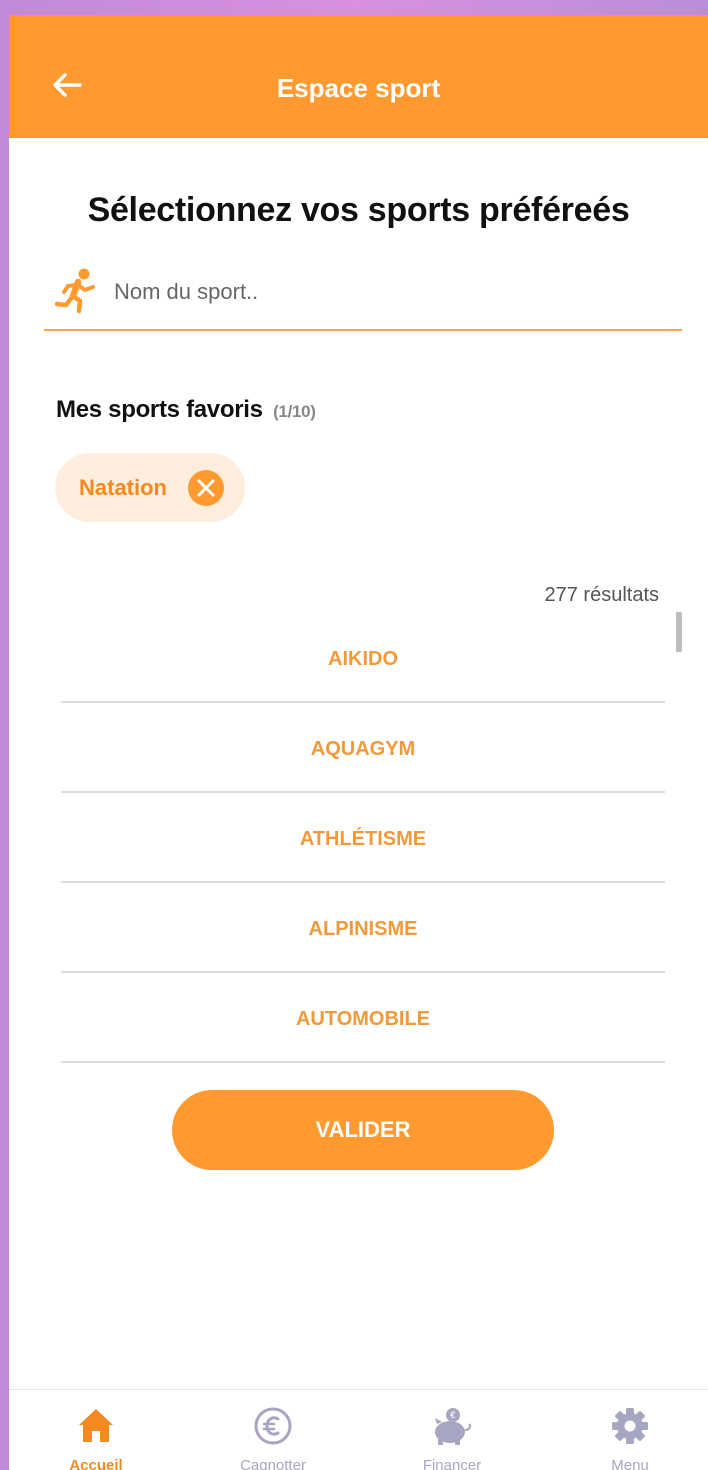 The width and height of the screenshot is (708, 1470). Describe the element at coordinates (452, 1463) in the screenshot. I see `nav-label: Financer` at that location.